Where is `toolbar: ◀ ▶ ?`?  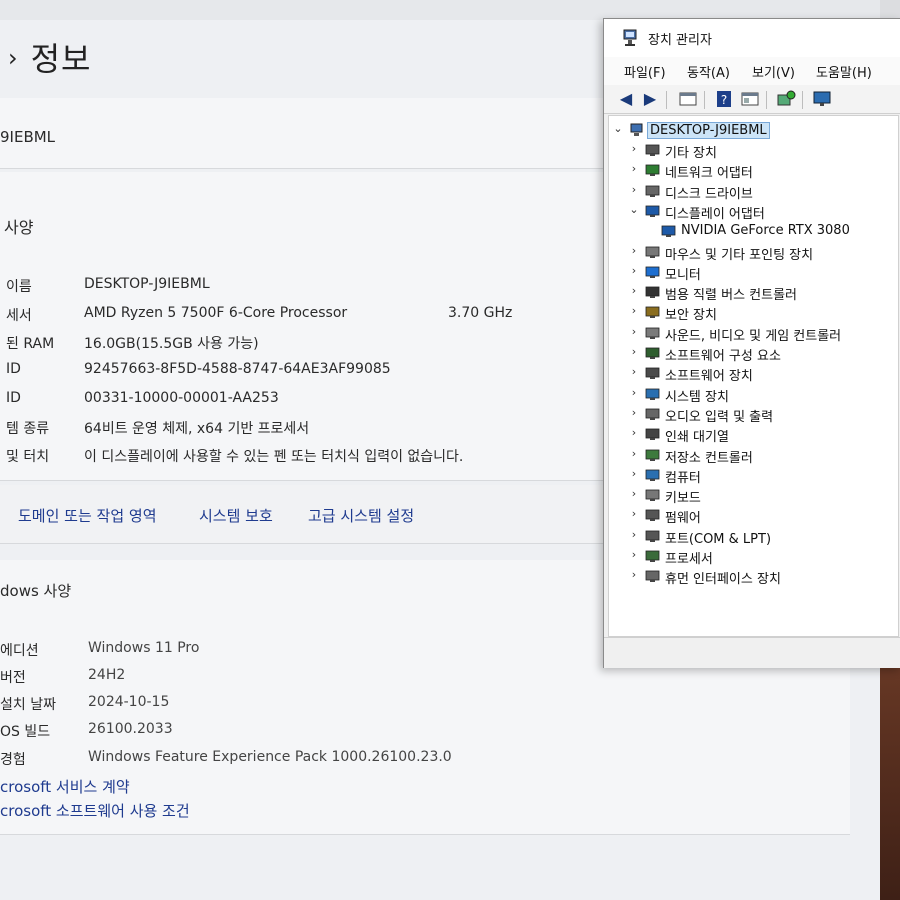
toolbar: ◀ ▶ ? is located at coordinates (752, 99).